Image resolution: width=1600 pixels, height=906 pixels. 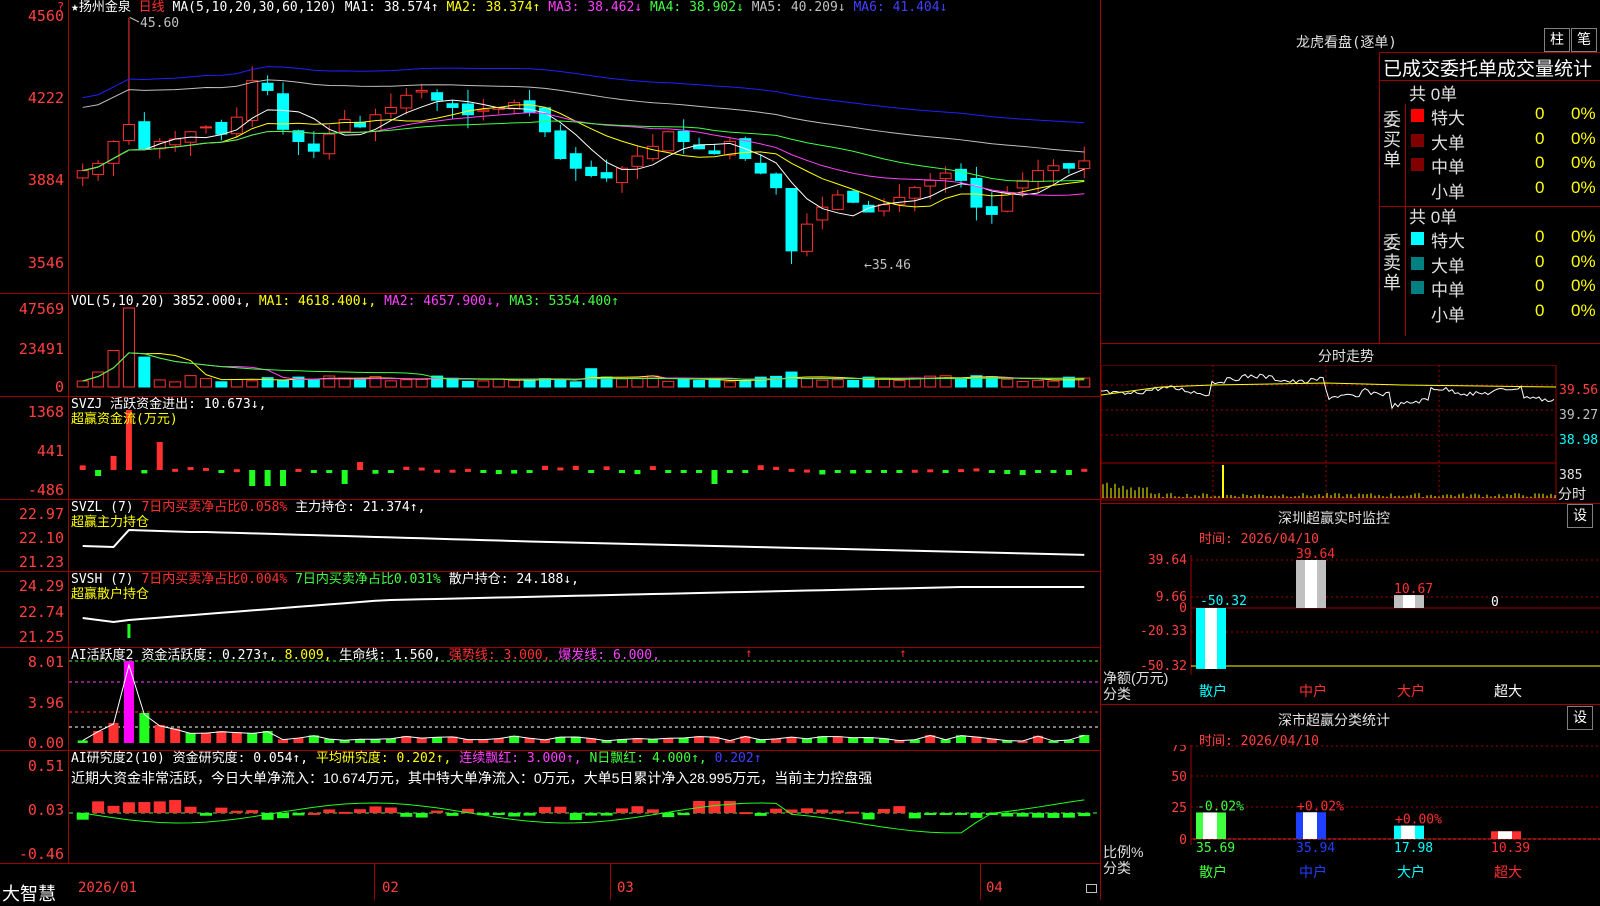 I want to click on bar-toggle-button: 柱, so click(x=1557, y=40).